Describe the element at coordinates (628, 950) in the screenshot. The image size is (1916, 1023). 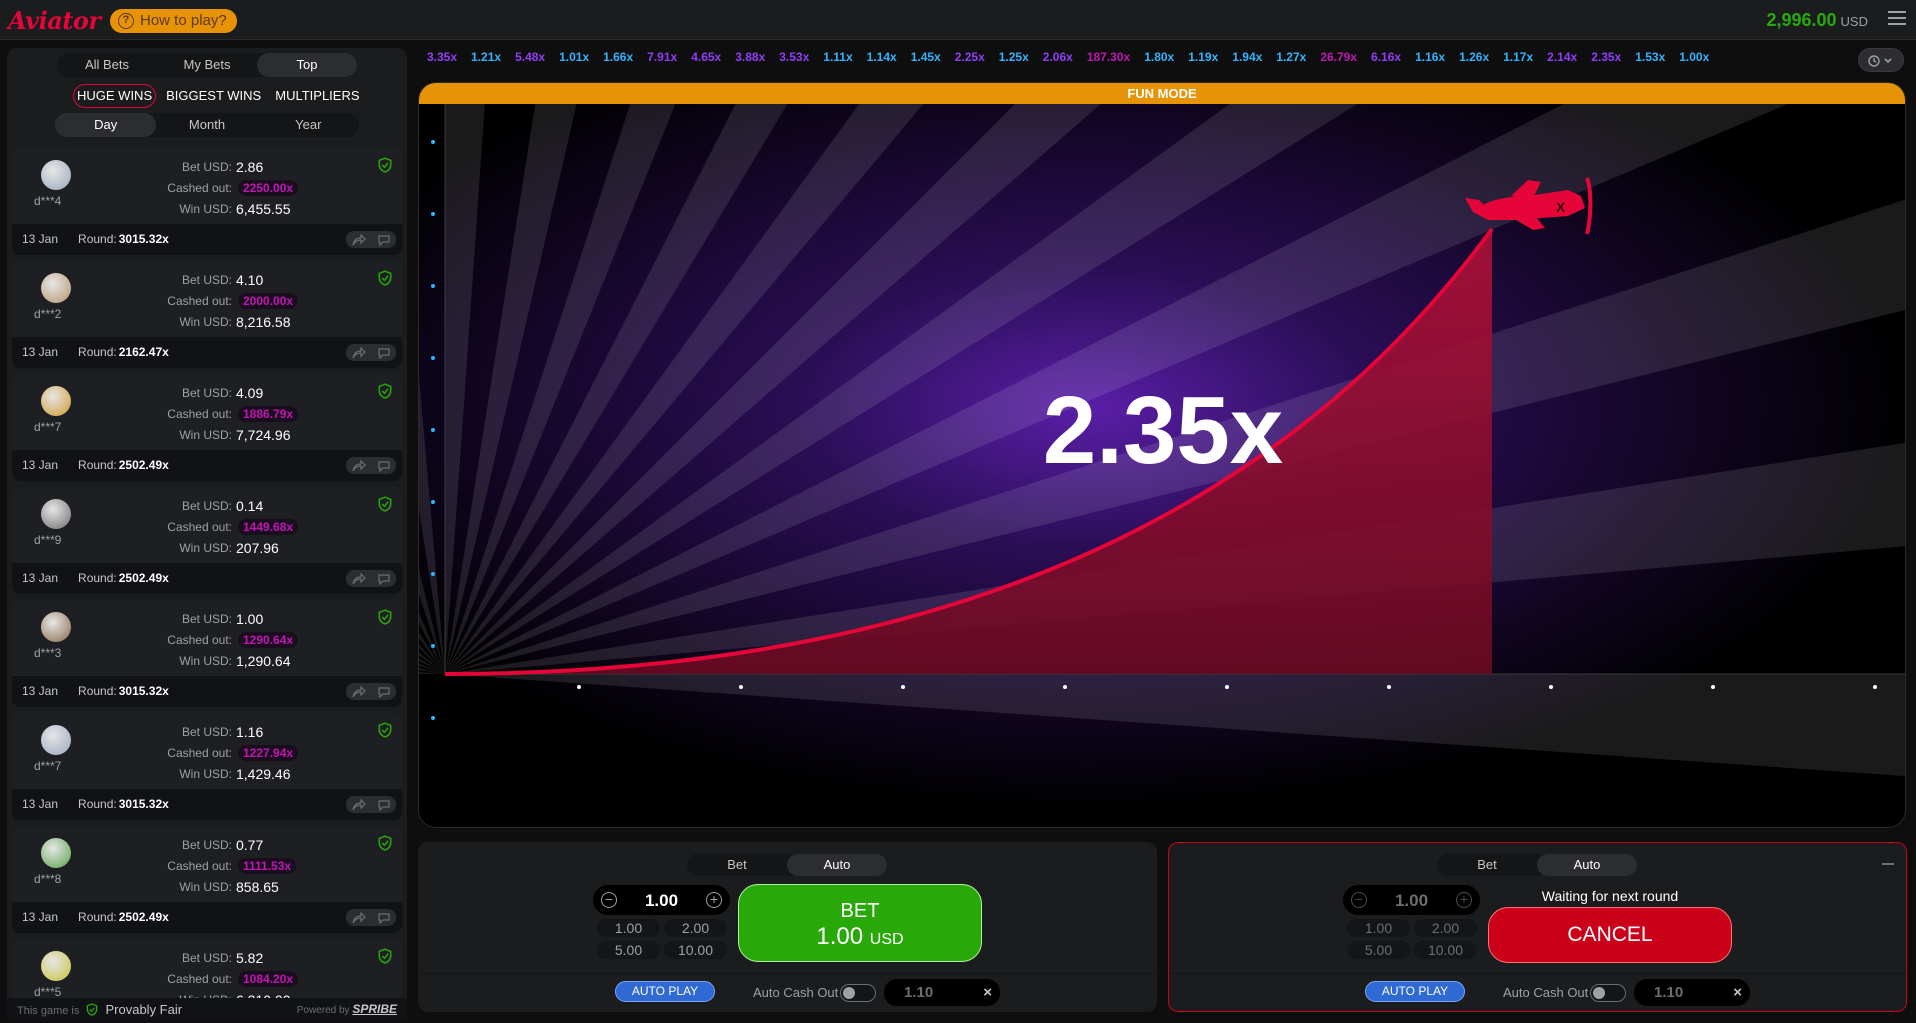
I see `quick-amount-button: 5.00` at that location.